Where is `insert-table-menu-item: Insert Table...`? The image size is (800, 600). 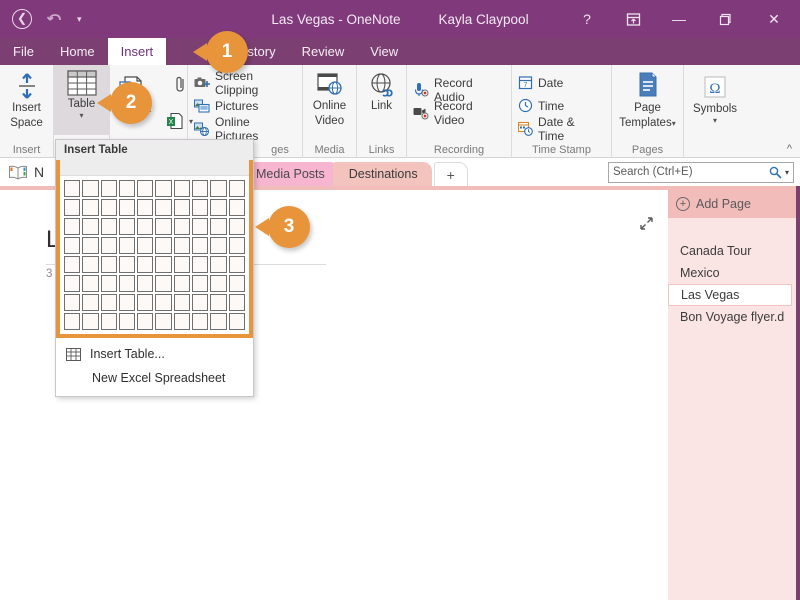 insert-table-menu-item: Insert Table... is located at coordinates (154, 354).